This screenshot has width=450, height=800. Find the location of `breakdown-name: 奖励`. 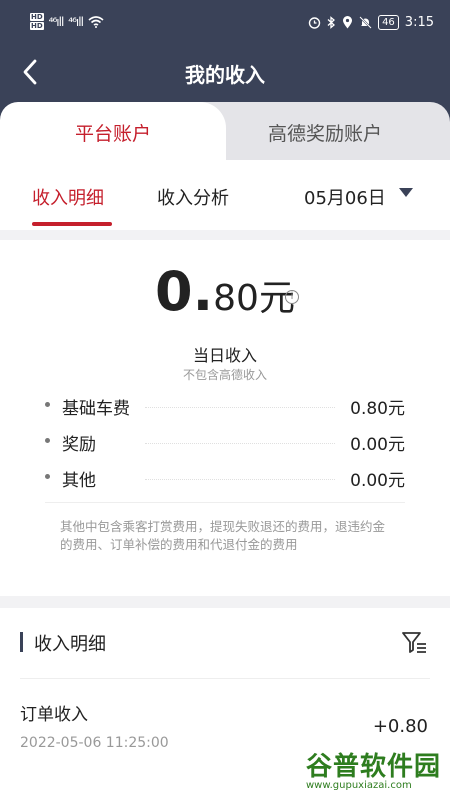

breakdown-name: 奖励 is located at coordinates (79, 445).